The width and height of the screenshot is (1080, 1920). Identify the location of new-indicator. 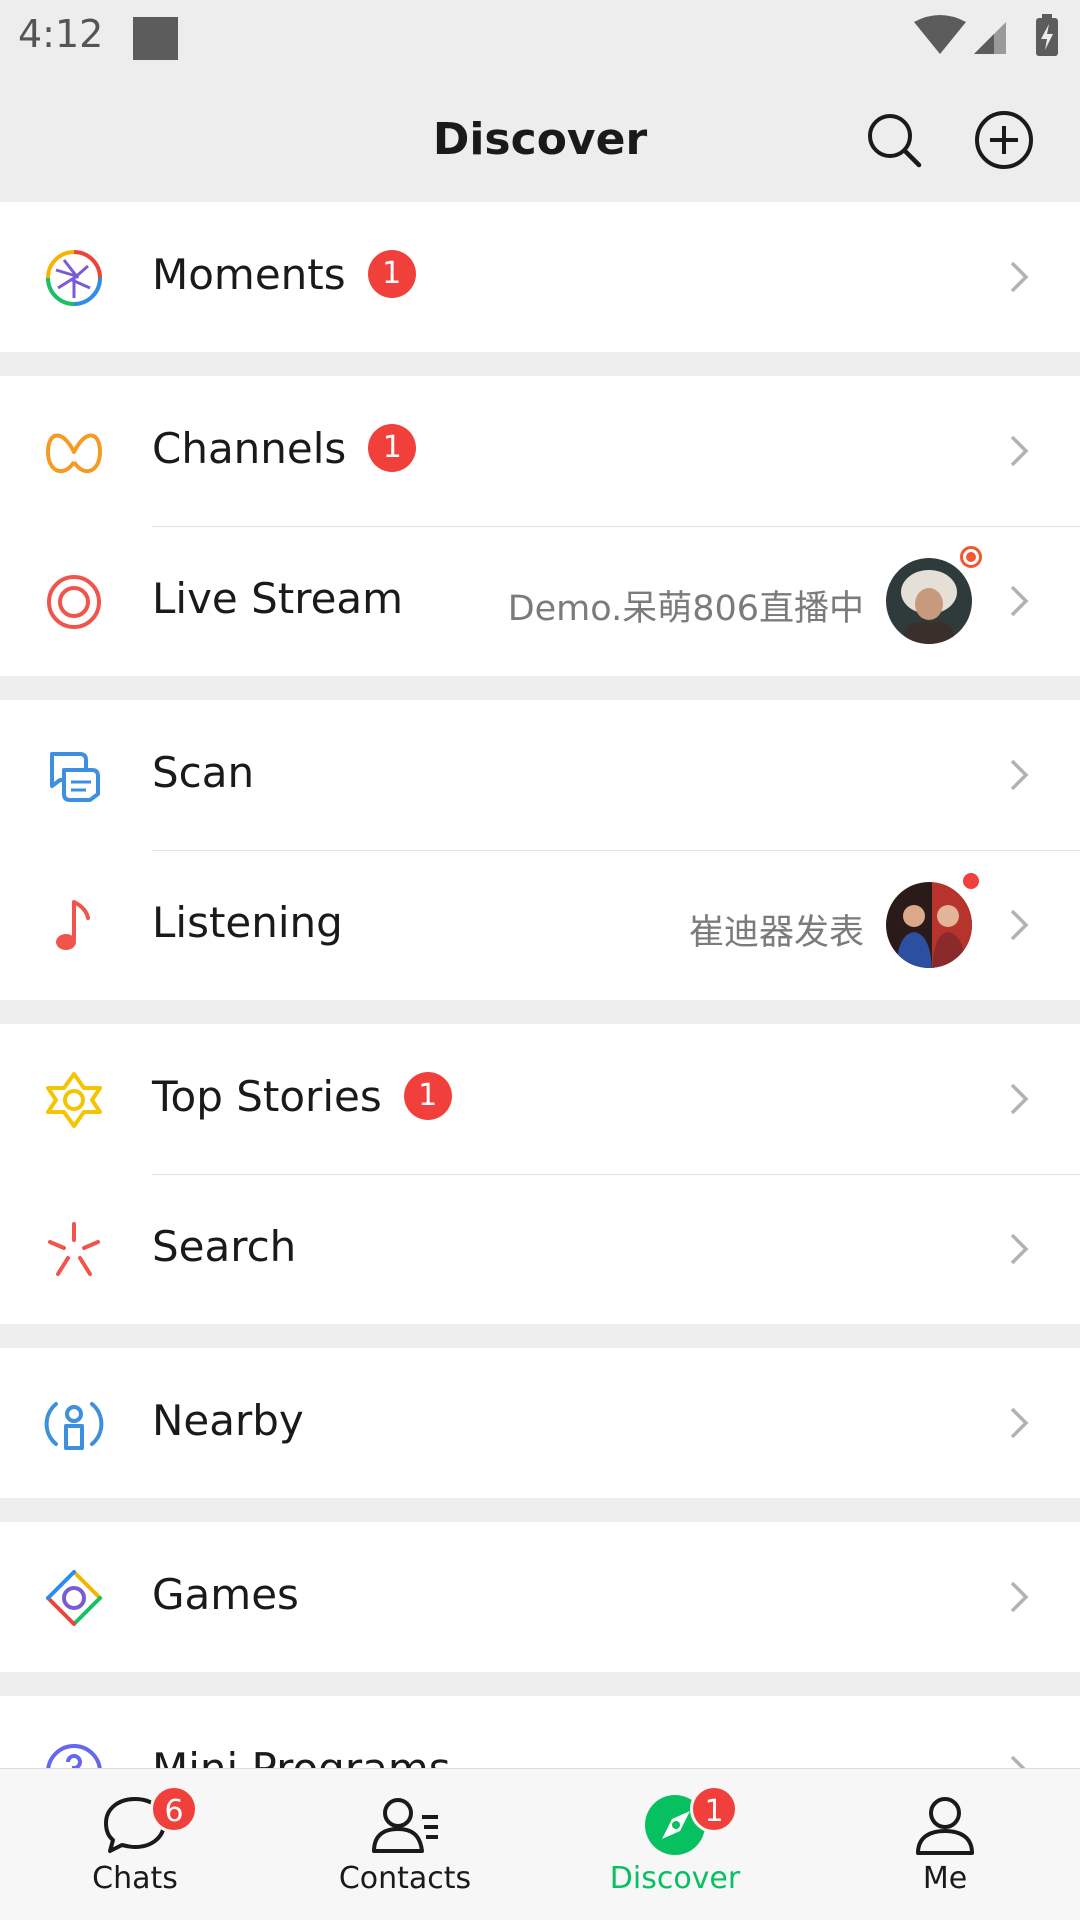
(971, 881).